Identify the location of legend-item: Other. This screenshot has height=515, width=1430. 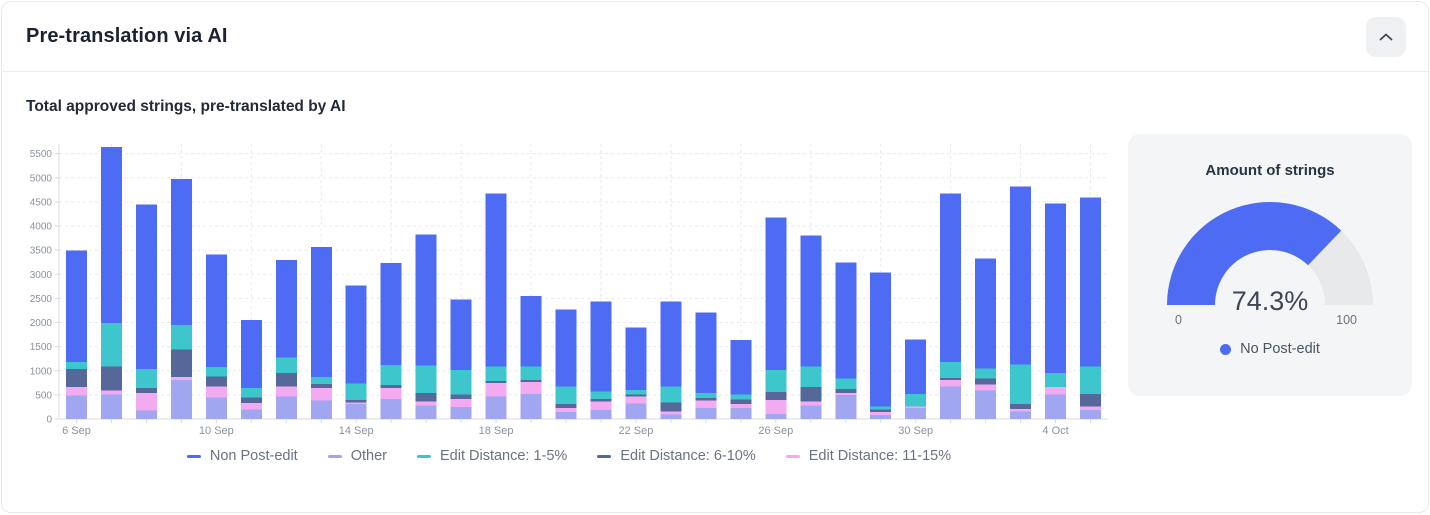
(357, 456).